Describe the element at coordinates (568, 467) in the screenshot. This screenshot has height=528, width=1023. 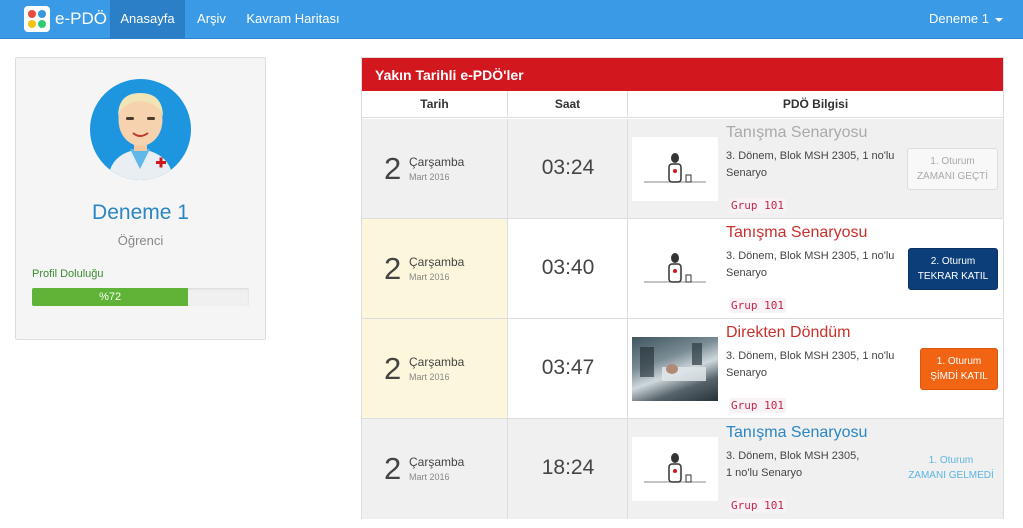
I see `row-time: 18:24` at that location.